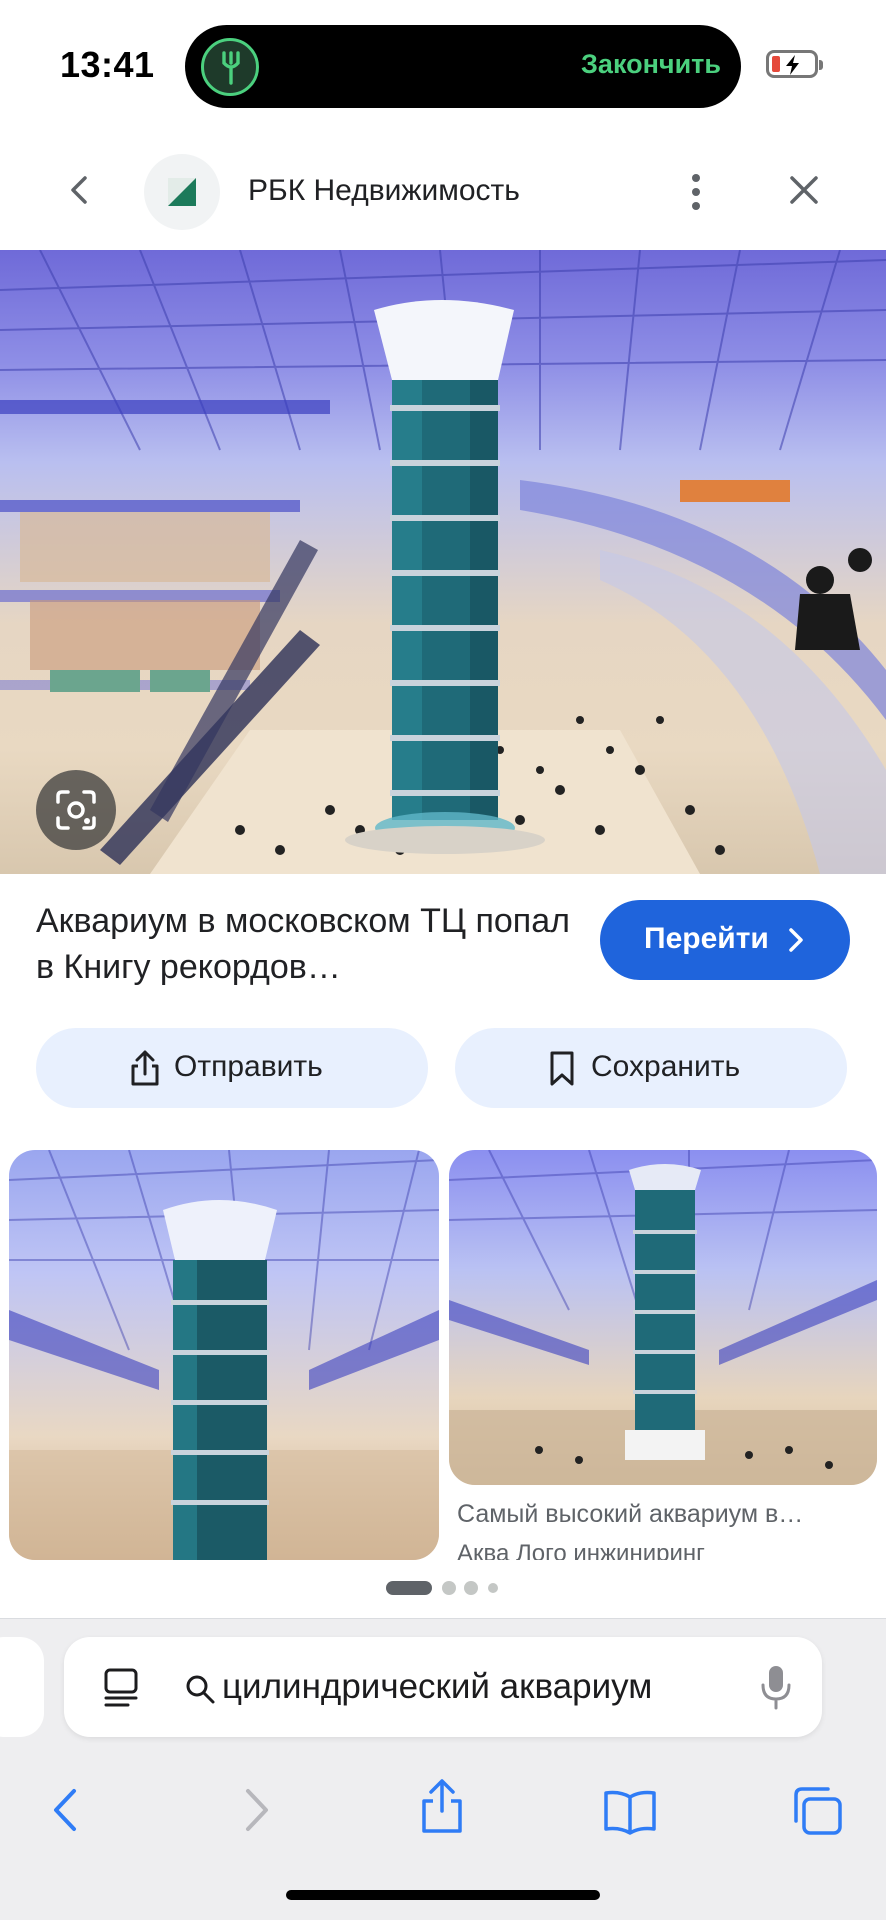 The image size is (886, 1920). What do you see at coordinates (443, 1895) in the screenshot?
I see `home-indicator` at bounding box center [443, 1895].